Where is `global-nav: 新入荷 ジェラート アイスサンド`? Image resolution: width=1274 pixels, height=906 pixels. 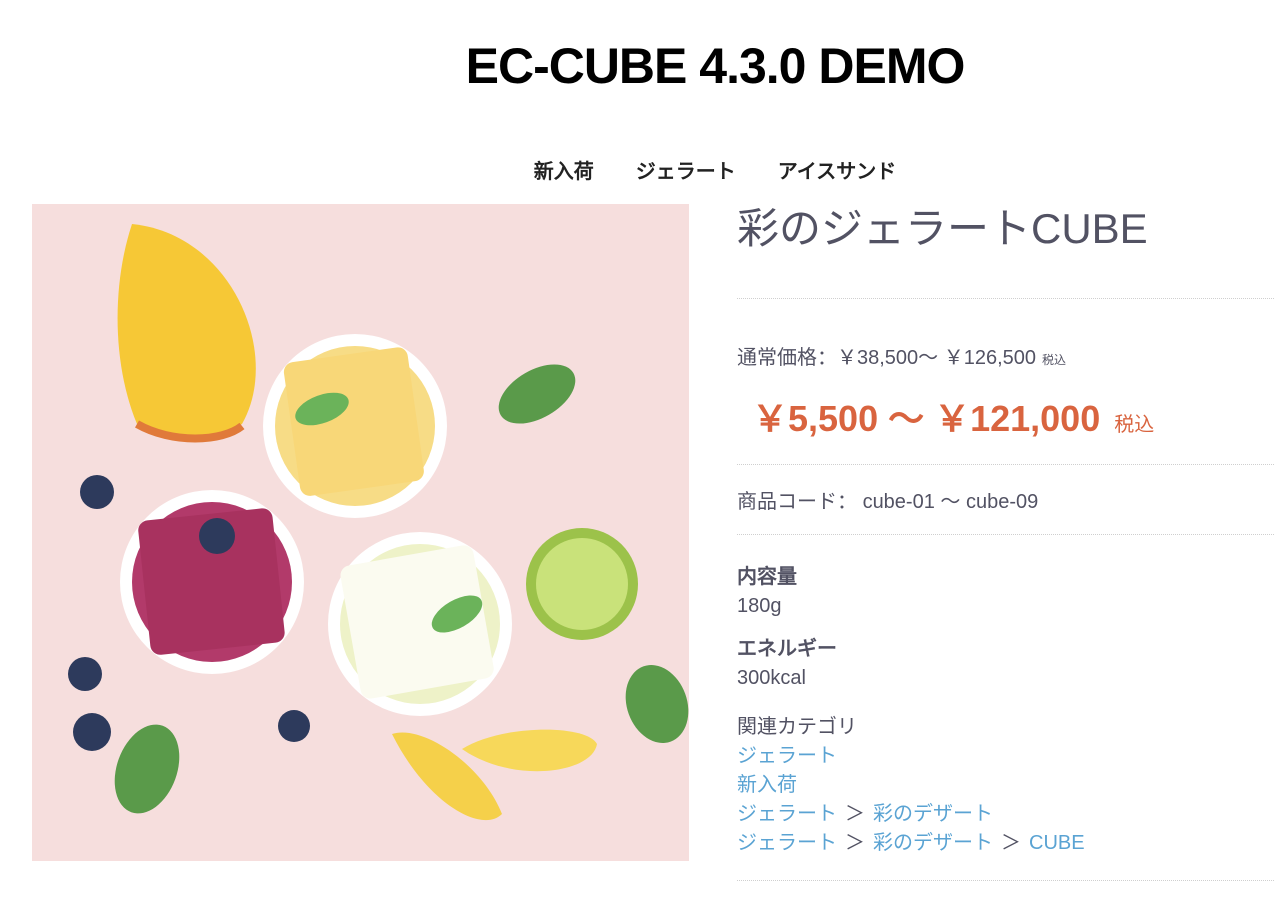 global-nav: 新入荷 ジェラート アイスサンド is located at coordinates (637, 169).